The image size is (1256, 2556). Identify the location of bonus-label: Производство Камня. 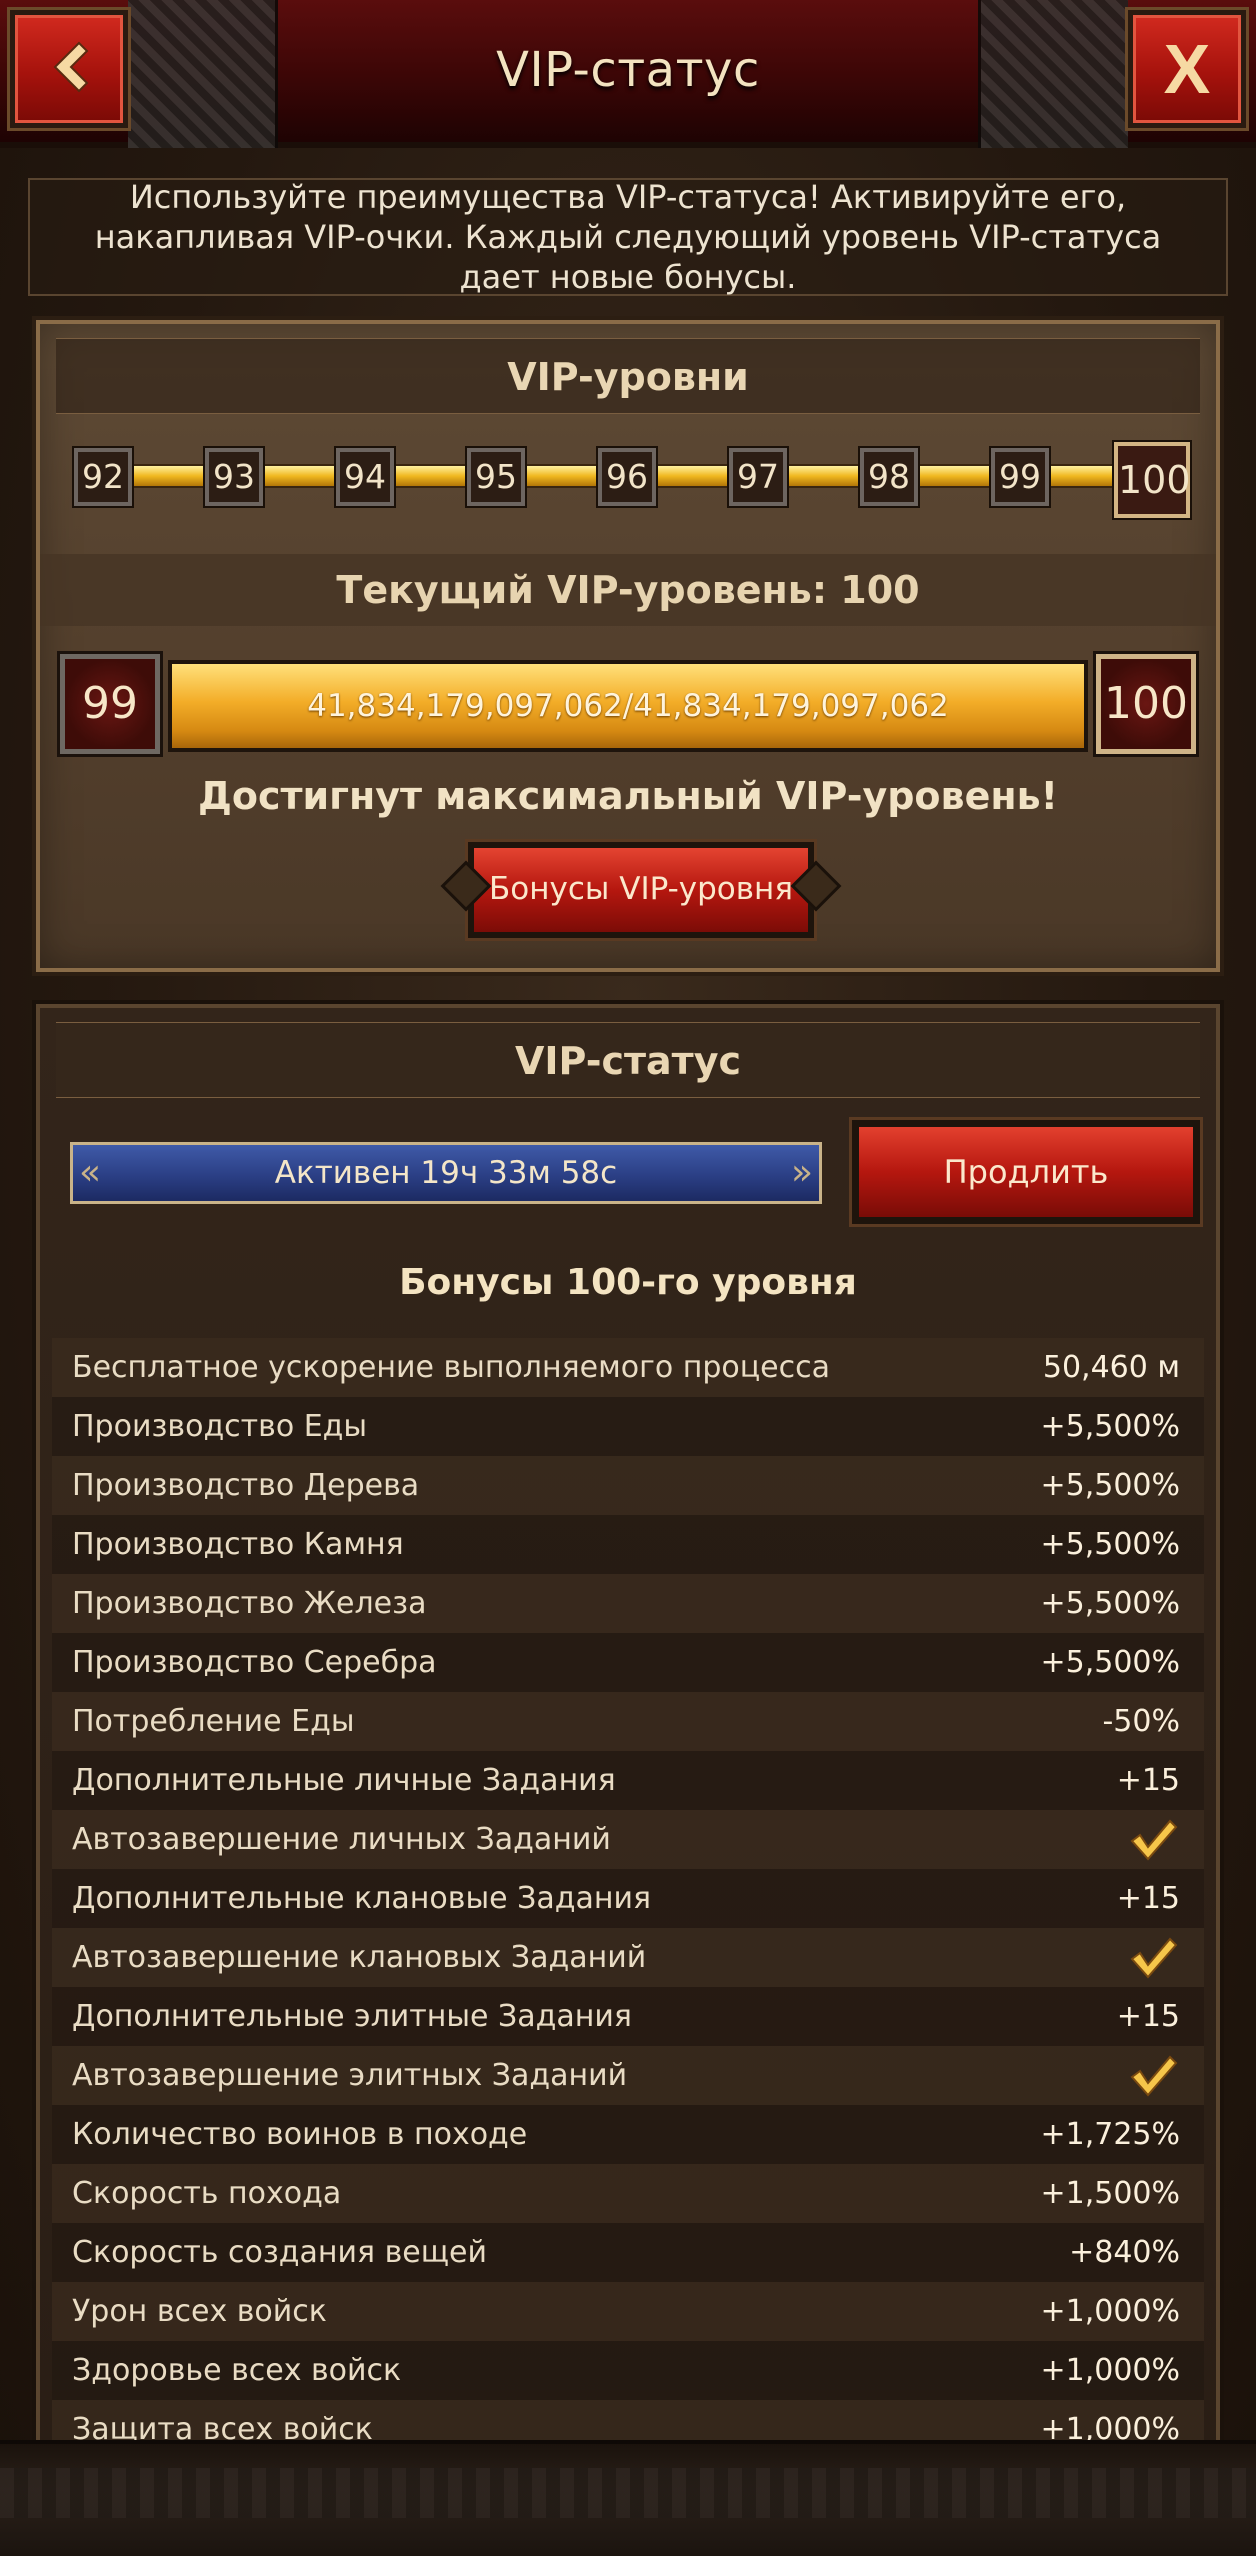
(238, 1544).